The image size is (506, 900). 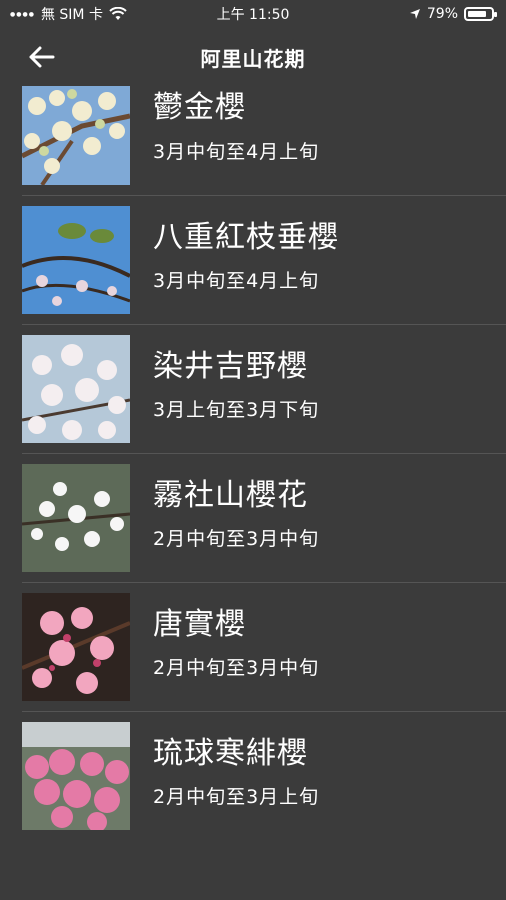 I want to click on arrow-left-icon, so click(x=42, y=57).